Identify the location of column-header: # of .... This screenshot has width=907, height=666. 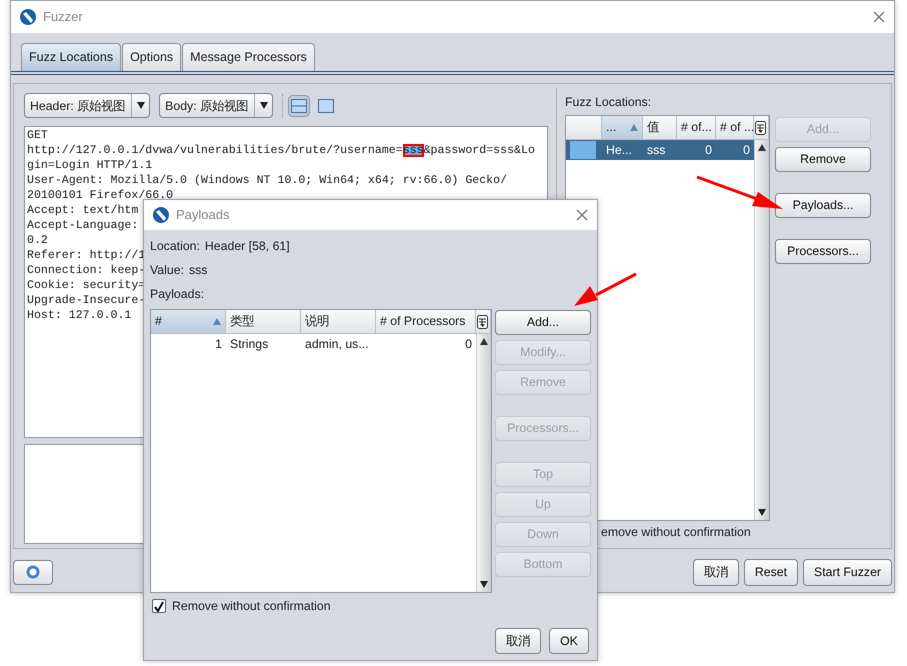
(735, 128).